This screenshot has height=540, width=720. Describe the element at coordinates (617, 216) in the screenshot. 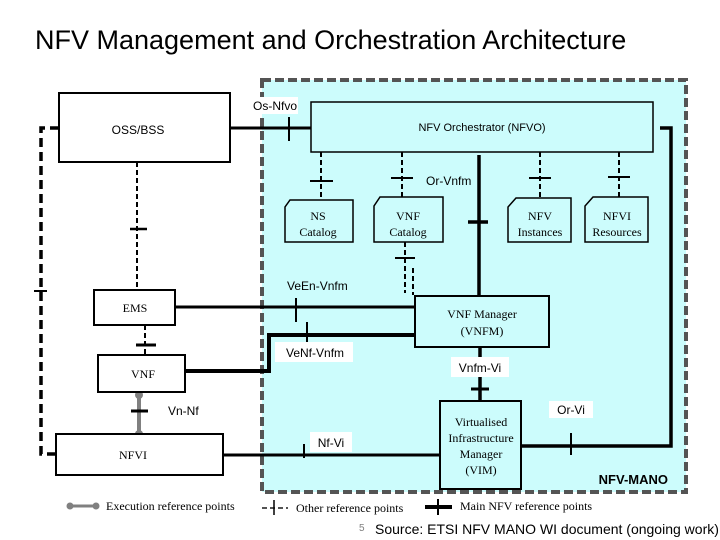

I see `nfvi-resources-label-1: NFVI` at that location.